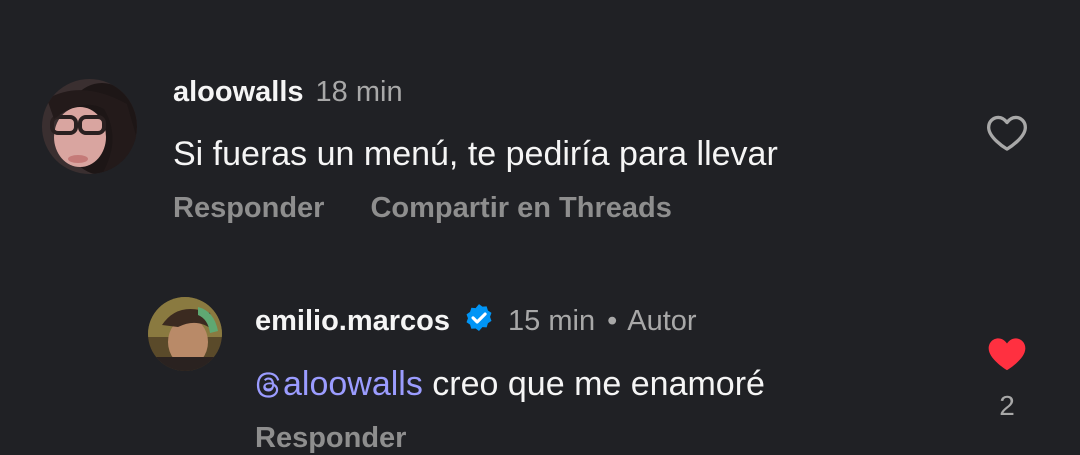 This screenshot has width=1080, height=455. Describe the element at coordinates (1007, 405) in the screenshot. I see `like-count: 2` at that location.